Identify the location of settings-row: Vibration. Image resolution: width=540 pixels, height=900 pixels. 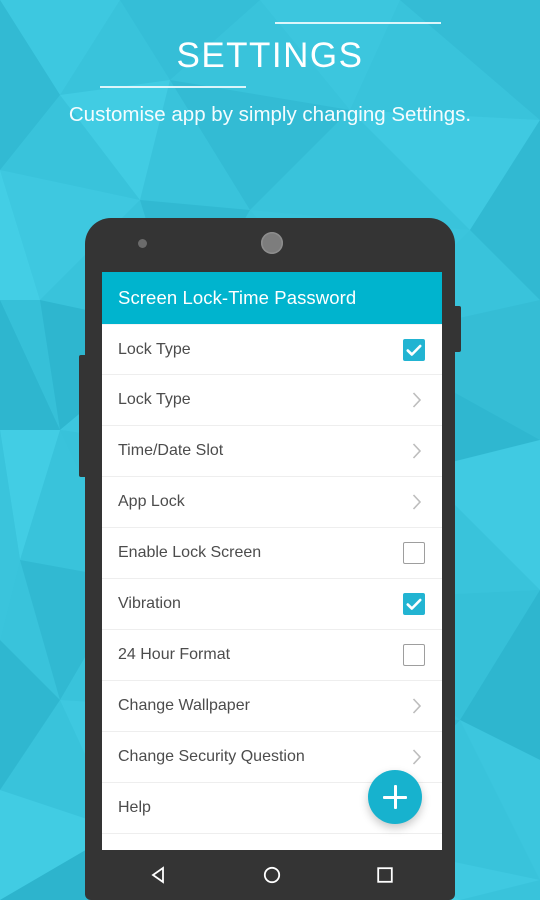
(272, 604).